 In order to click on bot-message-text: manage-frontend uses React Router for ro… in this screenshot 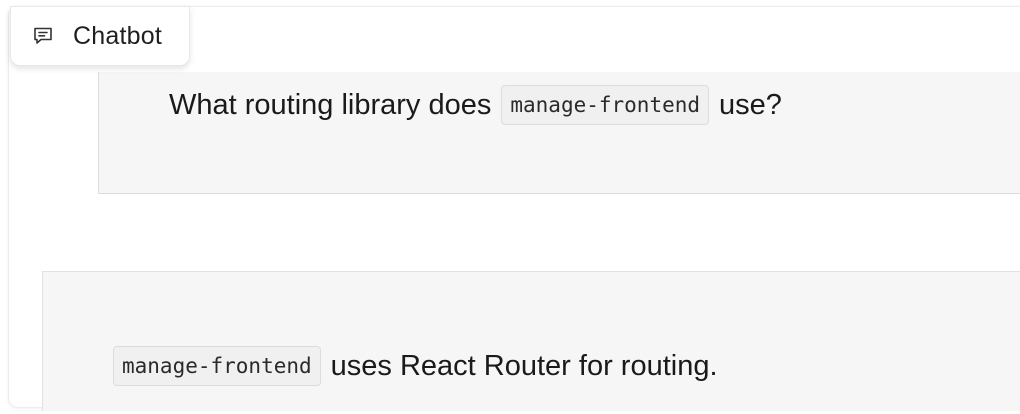, I will do `click(415, 366)`.